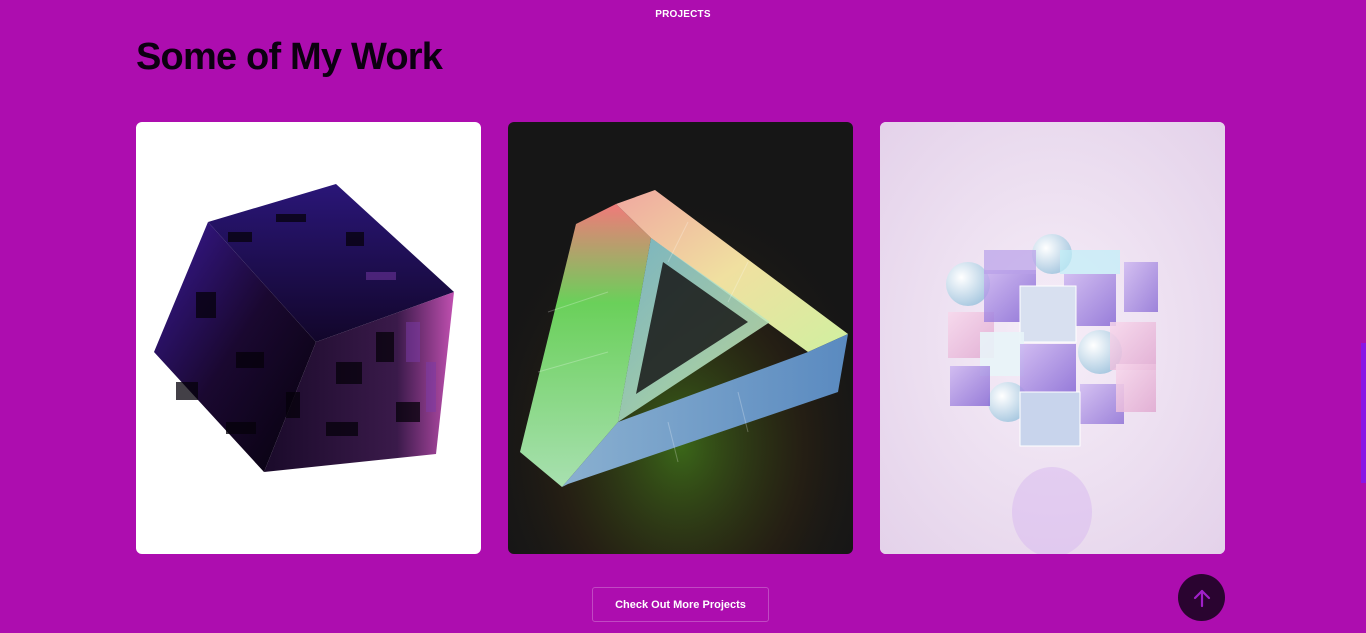  Describe the element at coordinates (1363, 413) in the screenshot. I see `scrollbar-thumb` at that location.